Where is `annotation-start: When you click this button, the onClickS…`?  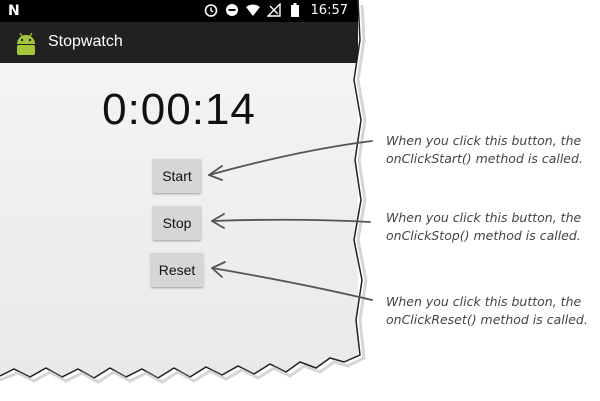
annotation-start: When you click this button, the onClickS… is located at coordinates (493, 150).